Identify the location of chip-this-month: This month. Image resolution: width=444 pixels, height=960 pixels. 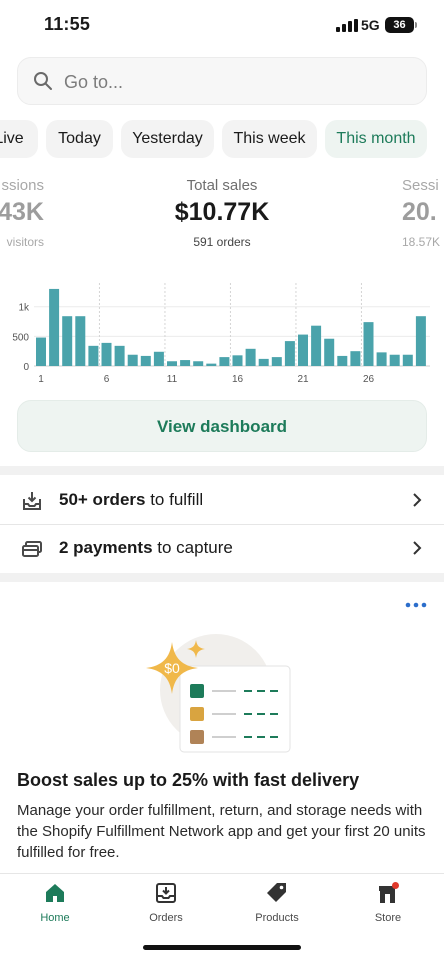
(376, 139).